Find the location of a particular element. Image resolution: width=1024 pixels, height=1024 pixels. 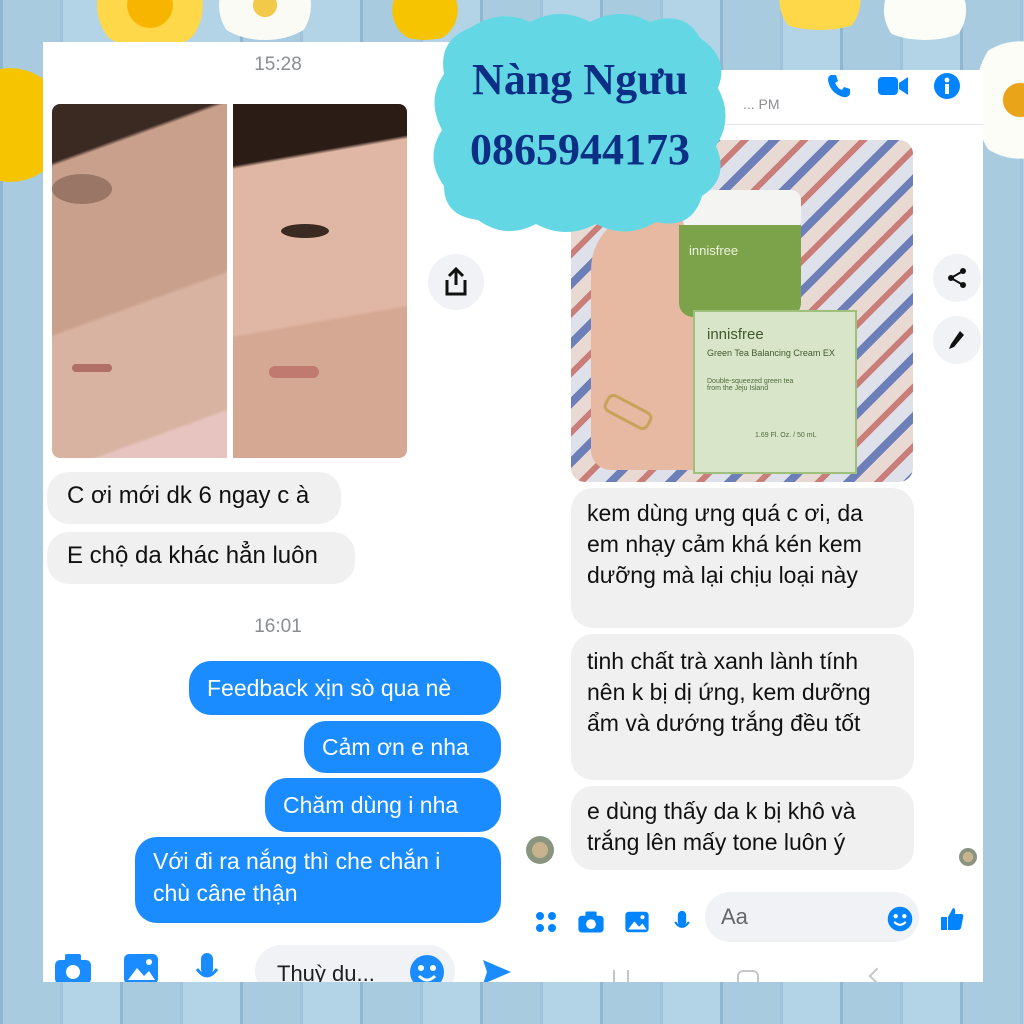

outgoing-message: Cảm ơn e nha is located at coordinates (402, 747).